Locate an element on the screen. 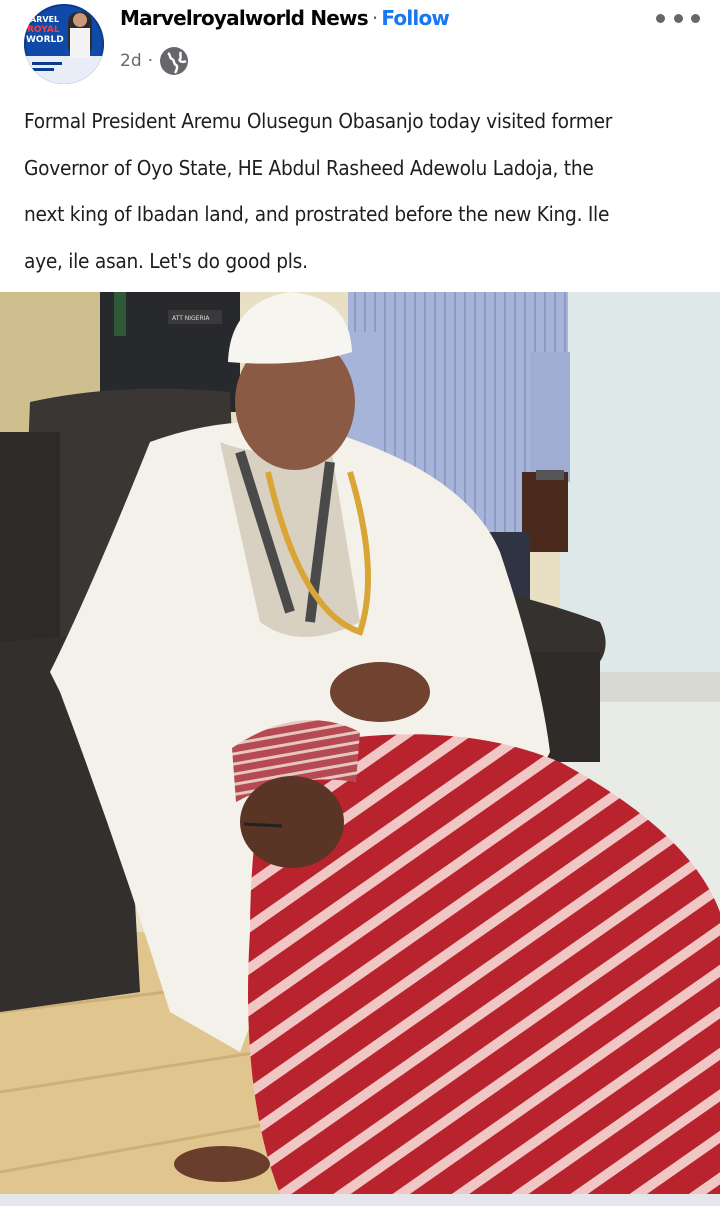 The image size is (720, 1206). follow-button: Follow is located at coordinates (415, 18).